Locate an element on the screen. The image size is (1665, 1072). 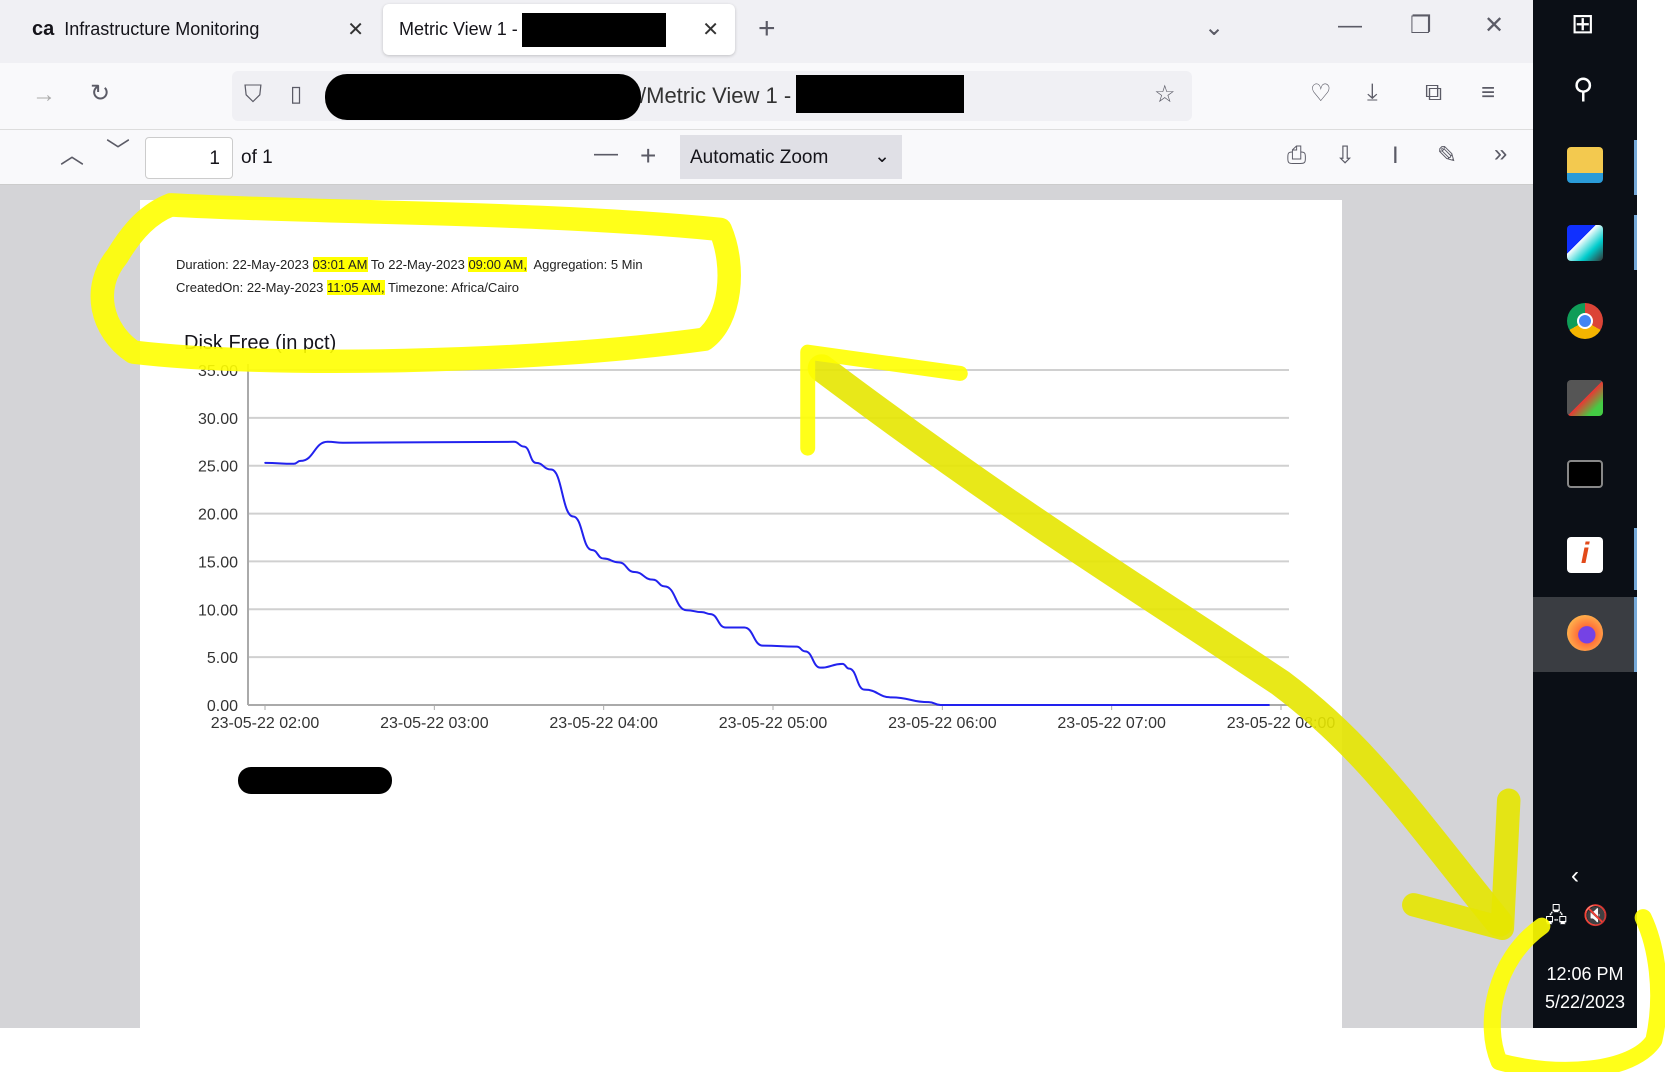
minimize-button: — is located at coordinates (1350, 26).